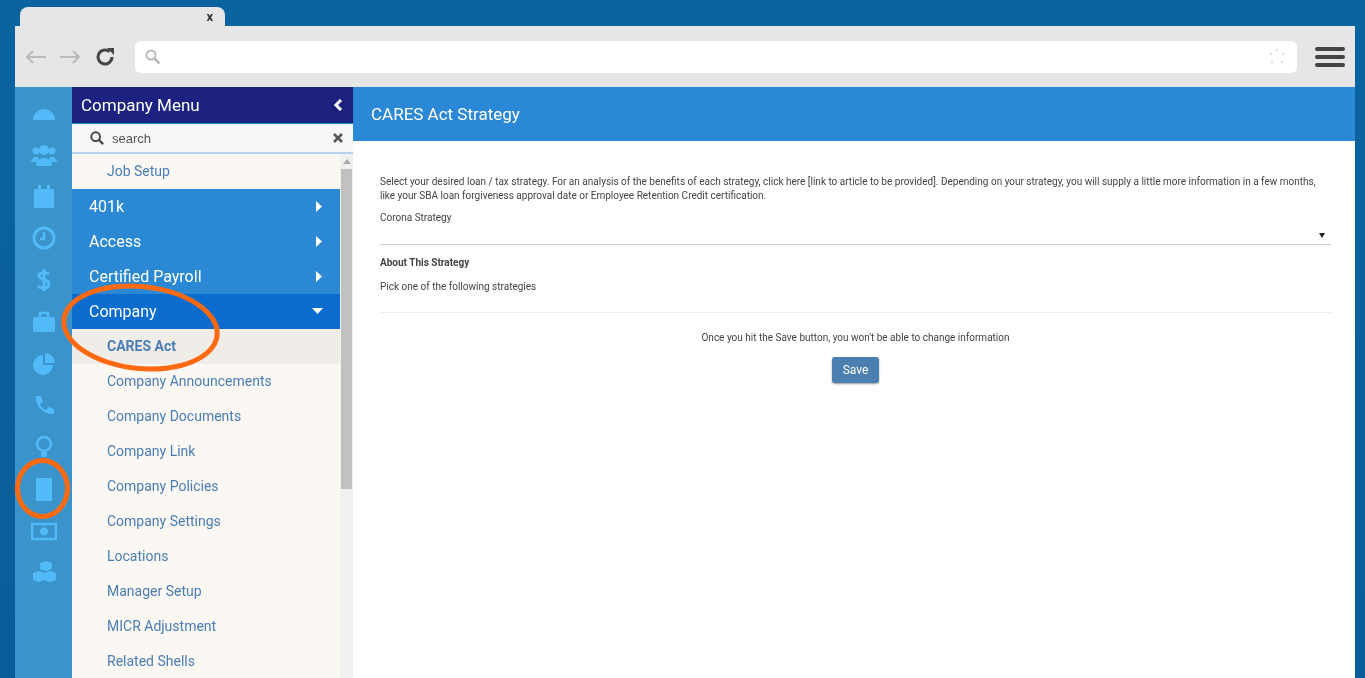 The image size is (1365, 678). Describe the element at coordinates (206, 556) in the screenshot. I see `menu-item: Locations` at that location.